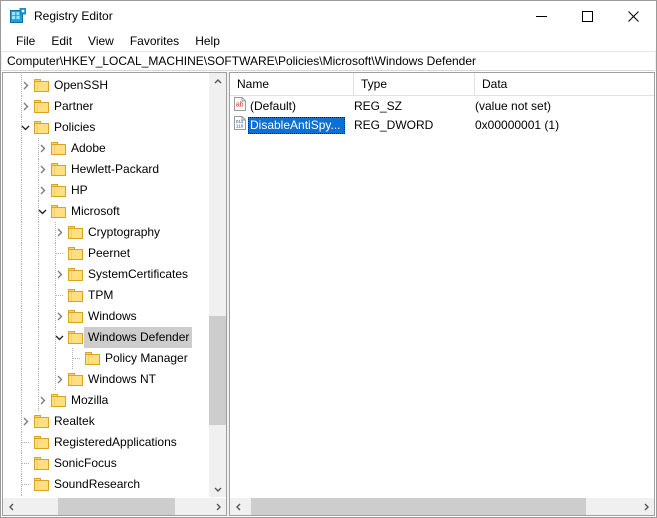 The image size is (657, 518). I want to click on tree-node: RegisteredApplications, so click(105, 442).